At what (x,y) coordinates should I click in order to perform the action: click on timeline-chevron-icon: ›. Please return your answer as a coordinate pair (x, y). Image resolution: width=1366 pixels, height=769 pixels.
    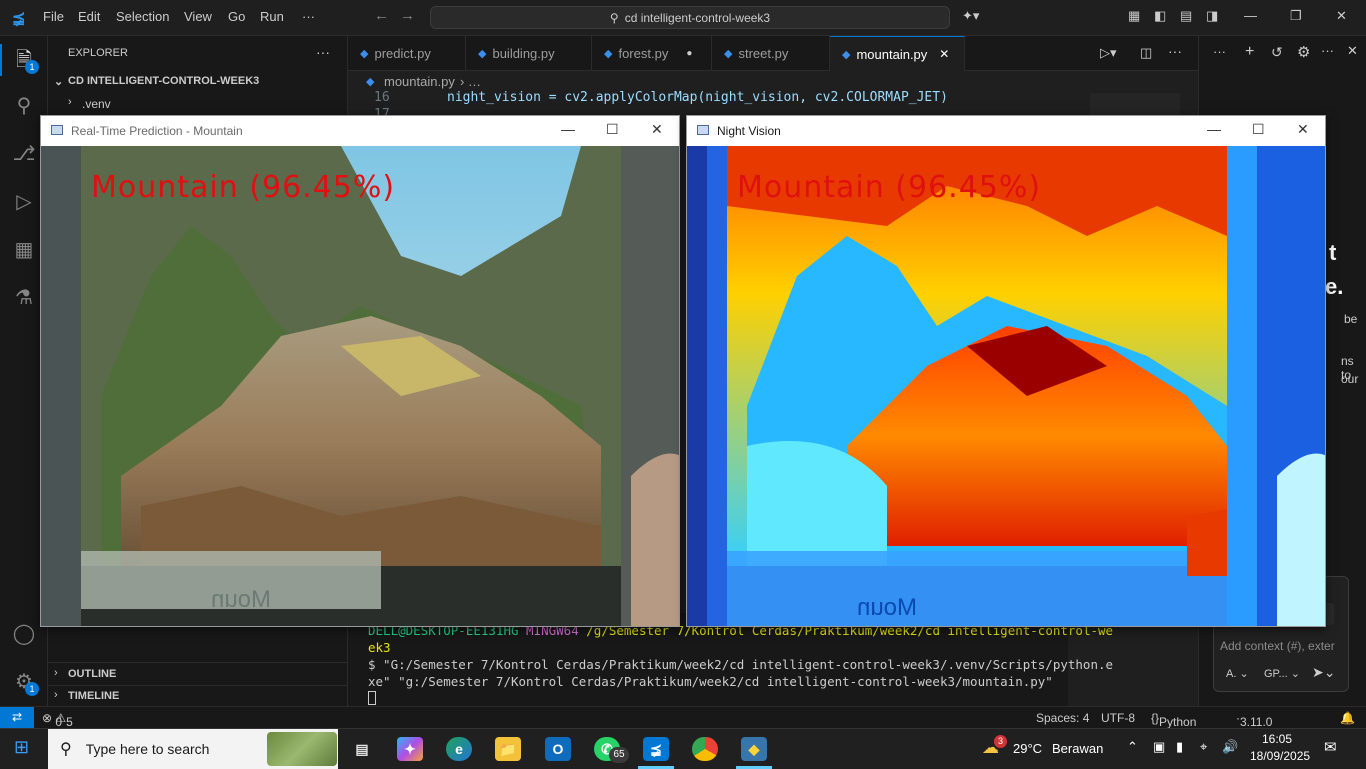
    Looking at the image, I should click on (56, 695).